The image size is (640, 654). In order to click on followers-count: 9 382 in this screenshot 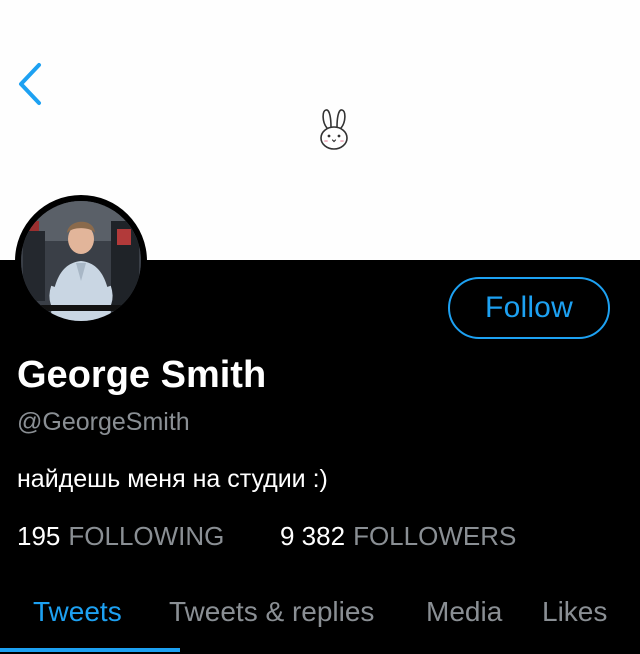, I will do `click(313, 536)`.